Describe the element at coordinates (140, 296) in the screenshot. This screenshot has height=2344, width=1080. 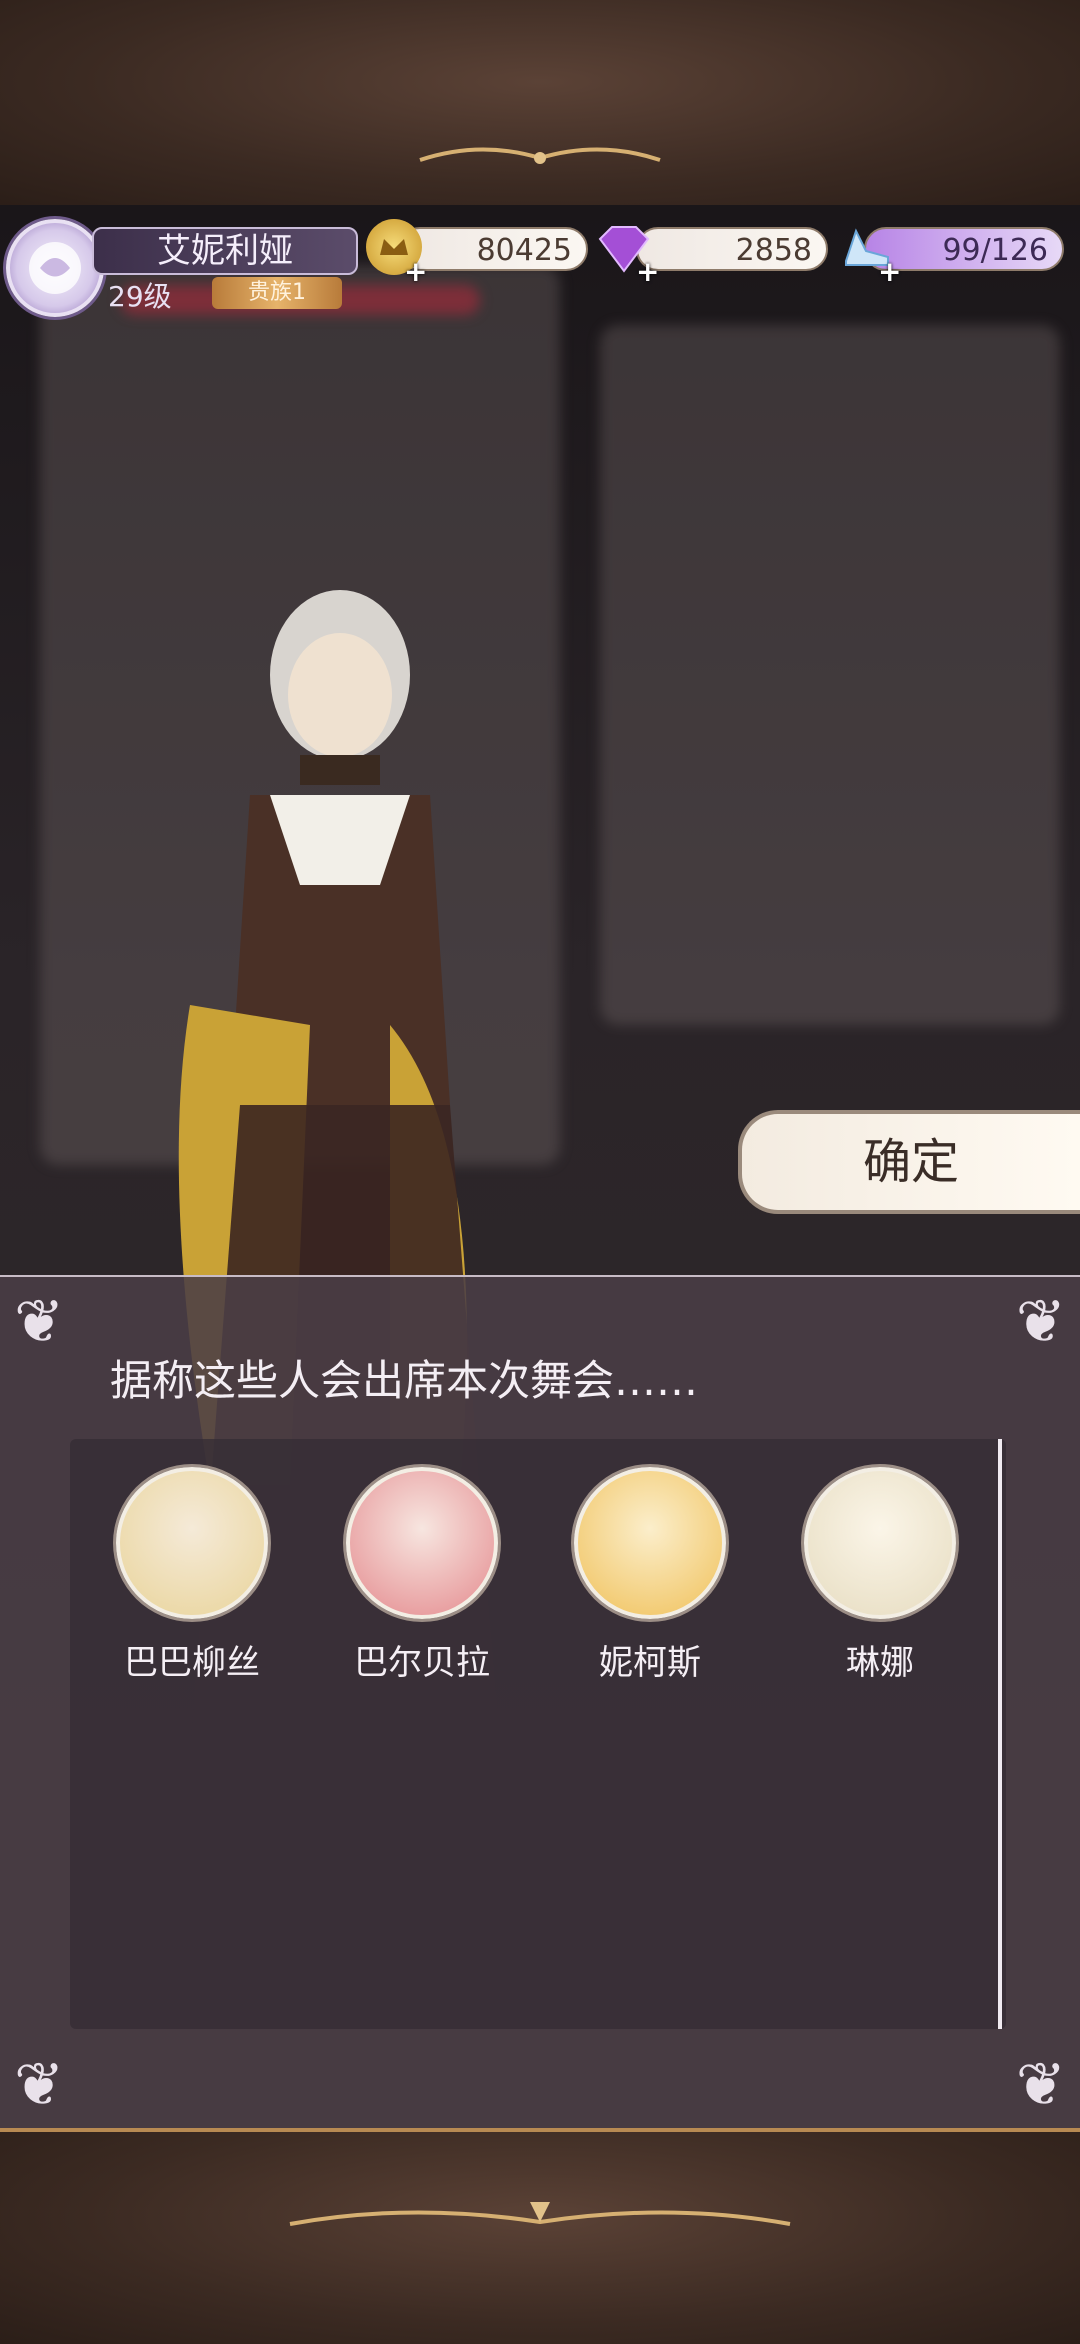
I see `player-level: 29级` at that location.